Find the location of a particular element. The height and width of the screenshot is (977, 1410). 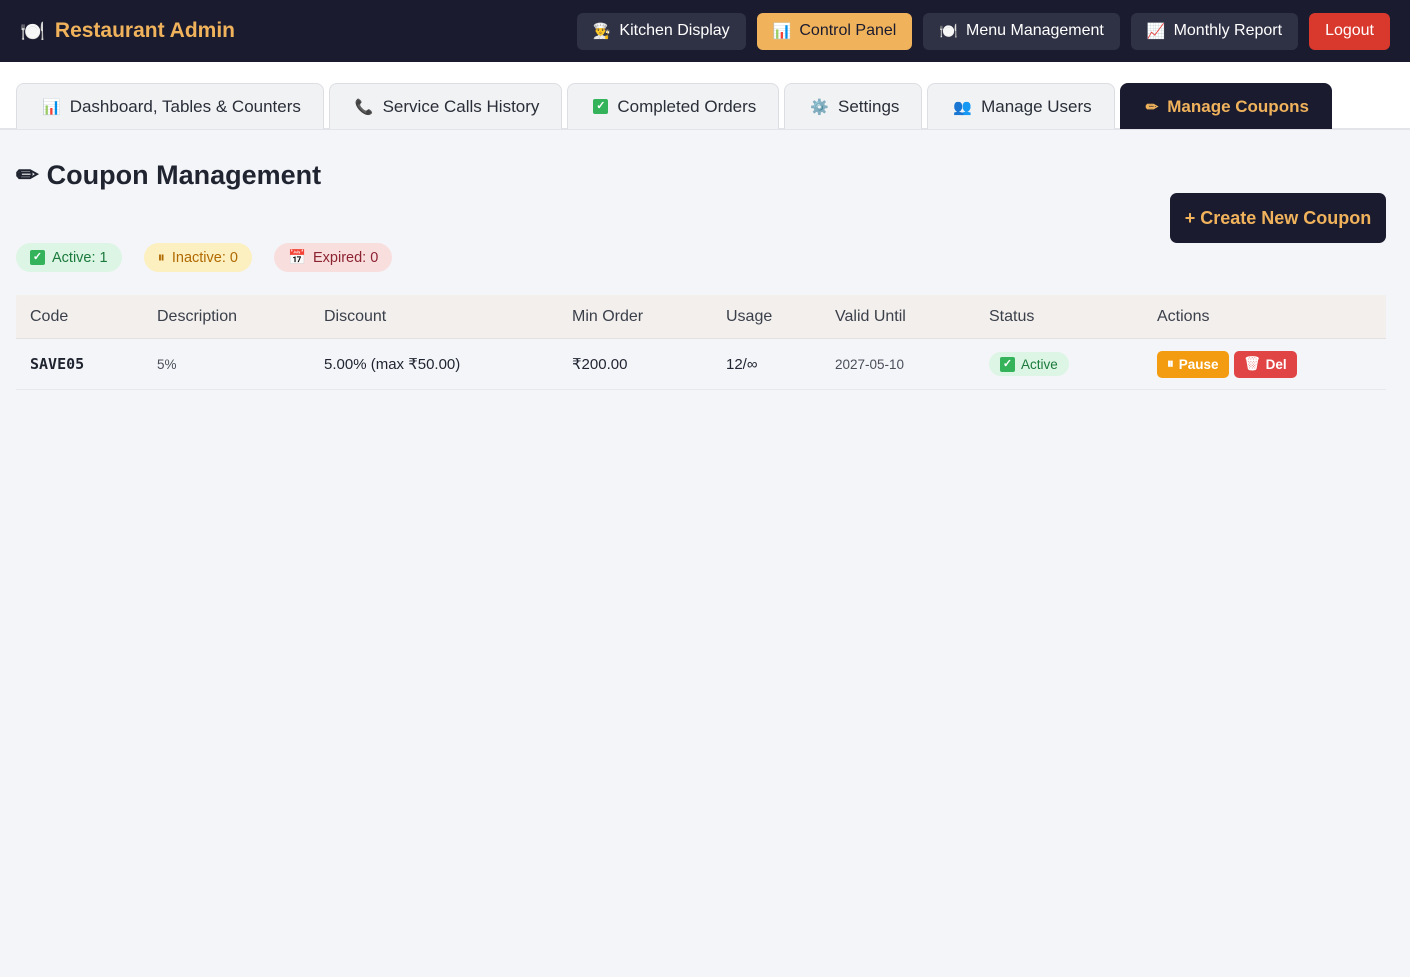

monthly-report-label: Monthly Report is located at coordinates (1228, 30).